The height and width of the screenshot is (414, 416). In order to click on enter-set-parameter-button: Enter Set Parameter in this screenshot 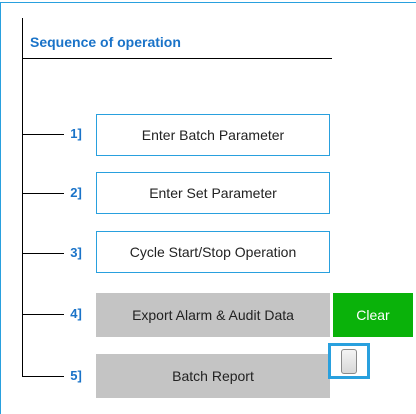, I will do `click(213, 193)`.